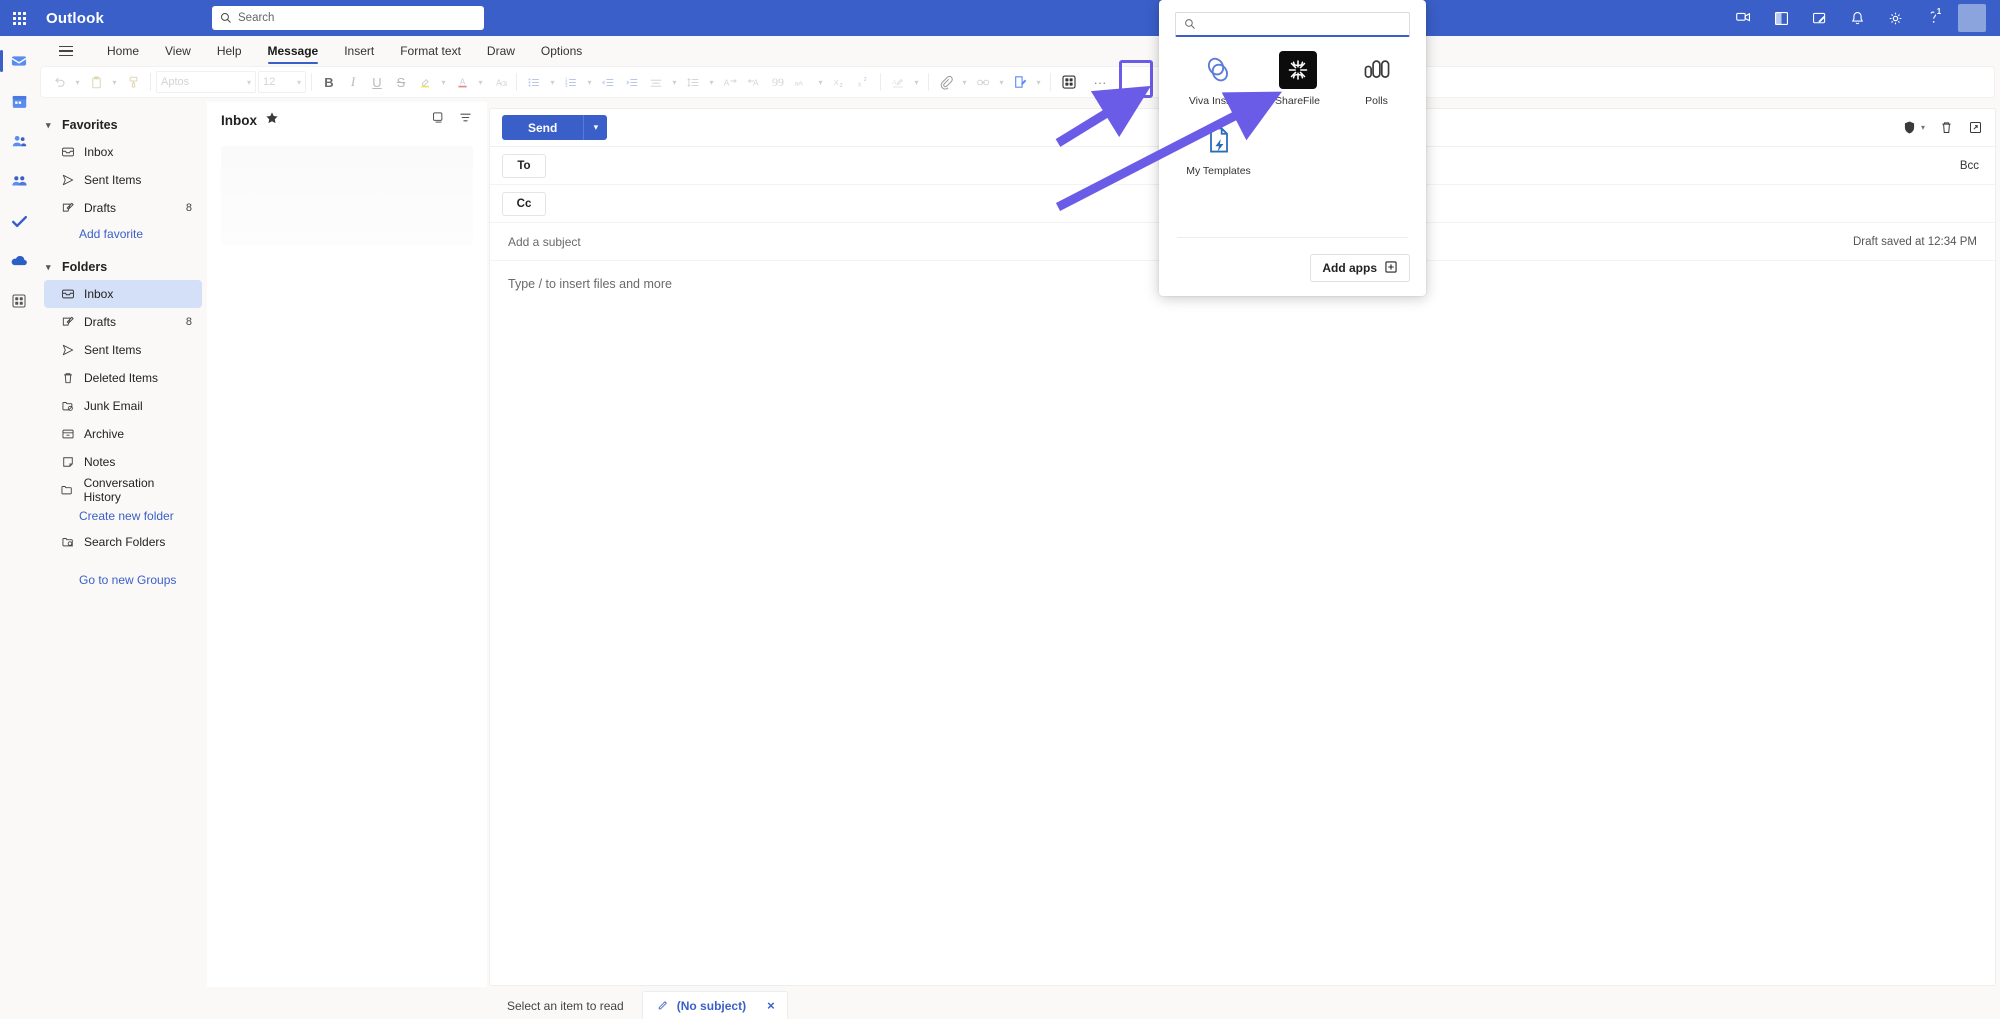  I want to click on app-my-templates: My Templates, so click(1218, 149).